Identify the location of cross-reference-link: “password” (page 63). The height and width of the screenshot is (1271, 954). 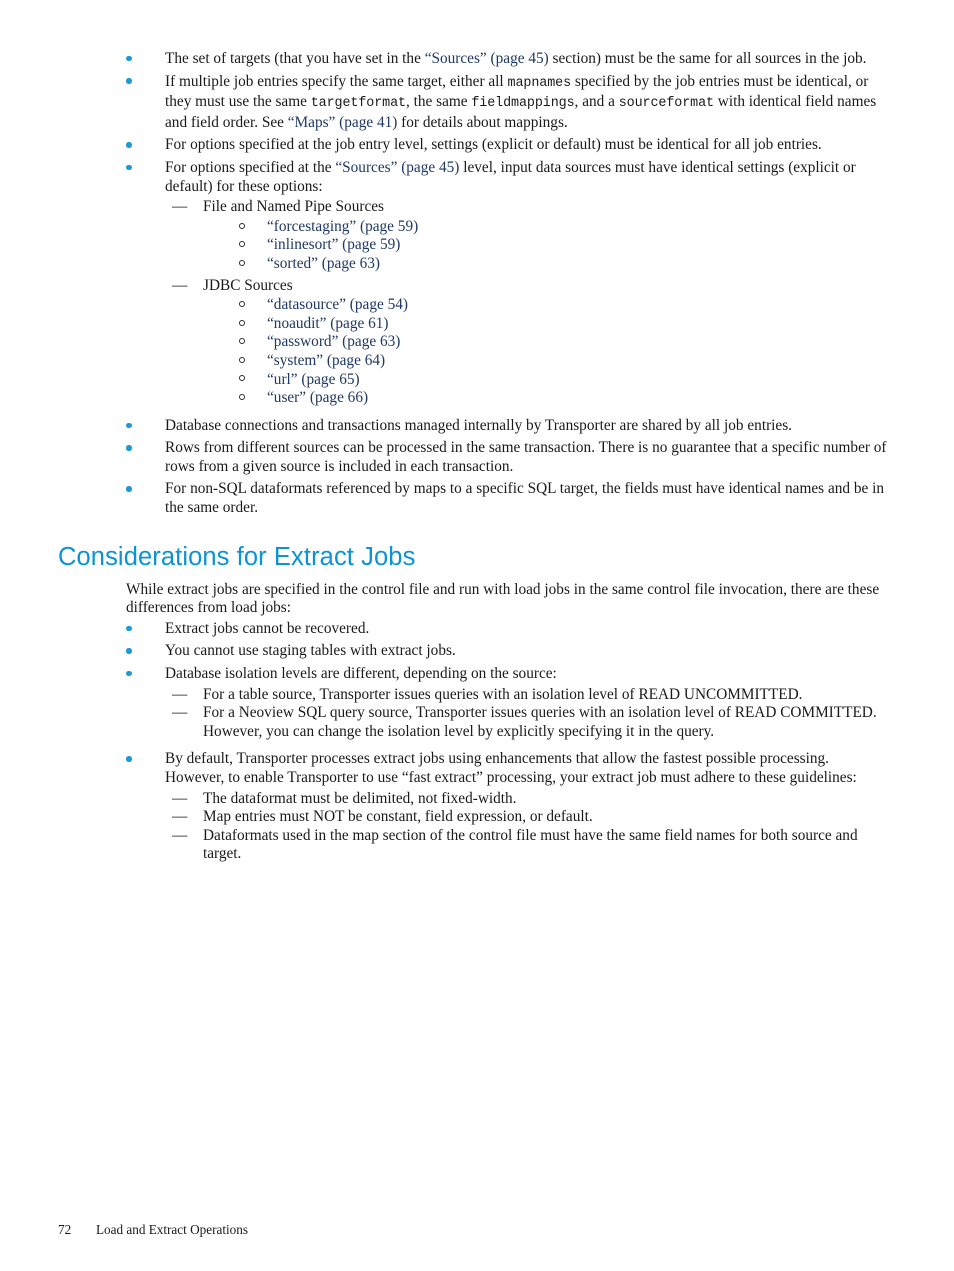
(333, 341).